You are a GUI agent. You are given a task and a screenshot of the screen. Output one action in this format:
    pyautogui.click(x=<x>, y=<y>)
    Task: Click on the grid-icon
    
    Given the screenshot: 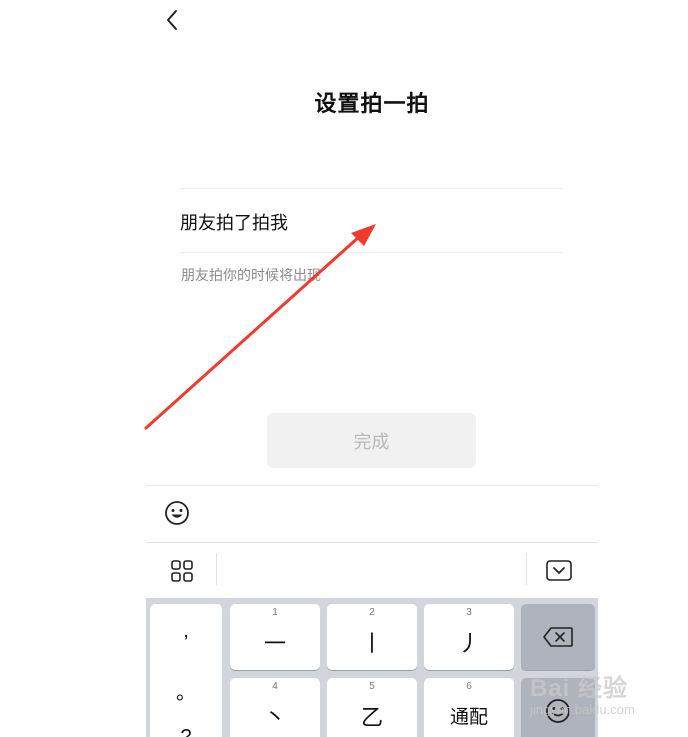 What is the action you would take?
    pyautogui.click(x=182, y=571)
    